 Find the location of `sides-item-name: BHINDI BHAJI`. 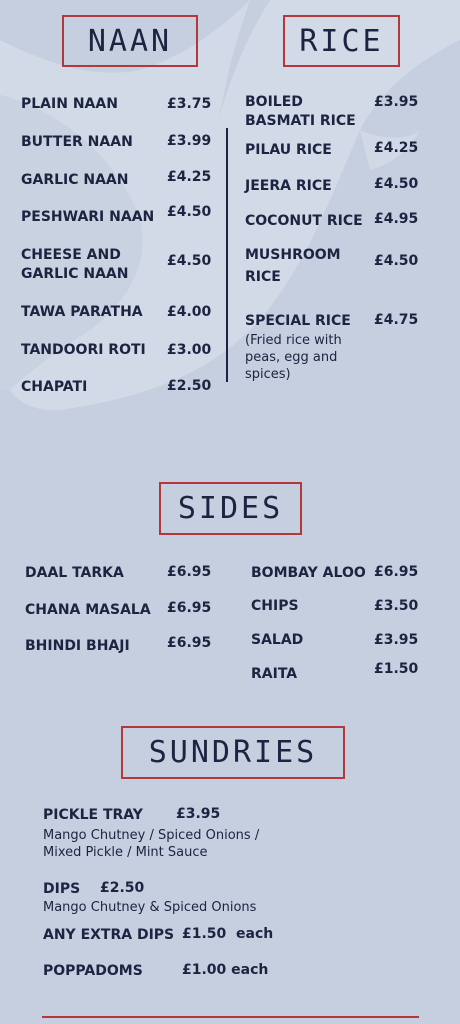

sides-item-name: BHINDI BHAJI is located at coordinates (77, 646).